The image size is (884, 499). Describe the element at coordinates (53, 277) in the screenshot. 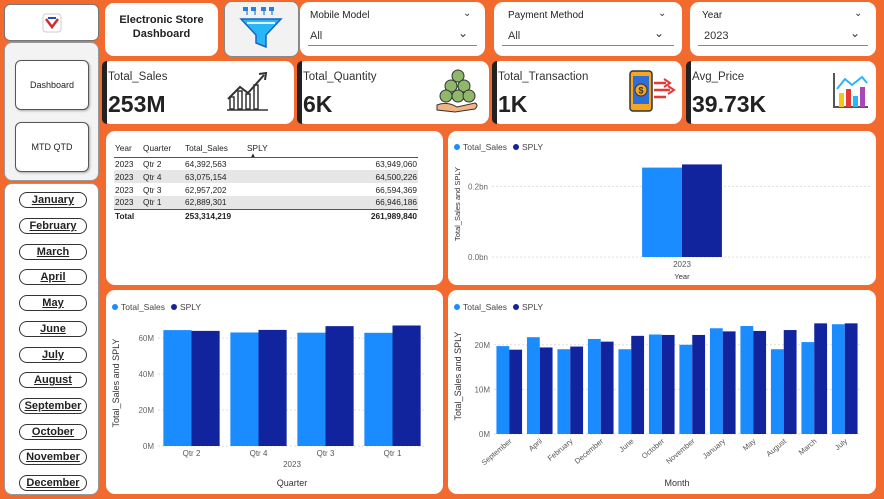

I see `month-button-april: April` at that location.